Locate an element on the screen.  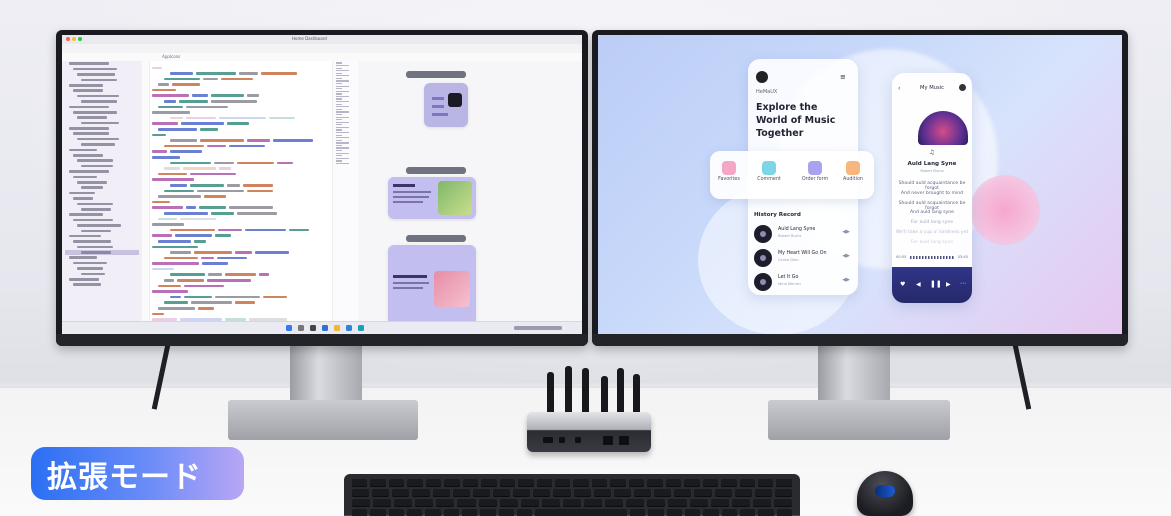
system-tray is located at coordinates (538, 328).